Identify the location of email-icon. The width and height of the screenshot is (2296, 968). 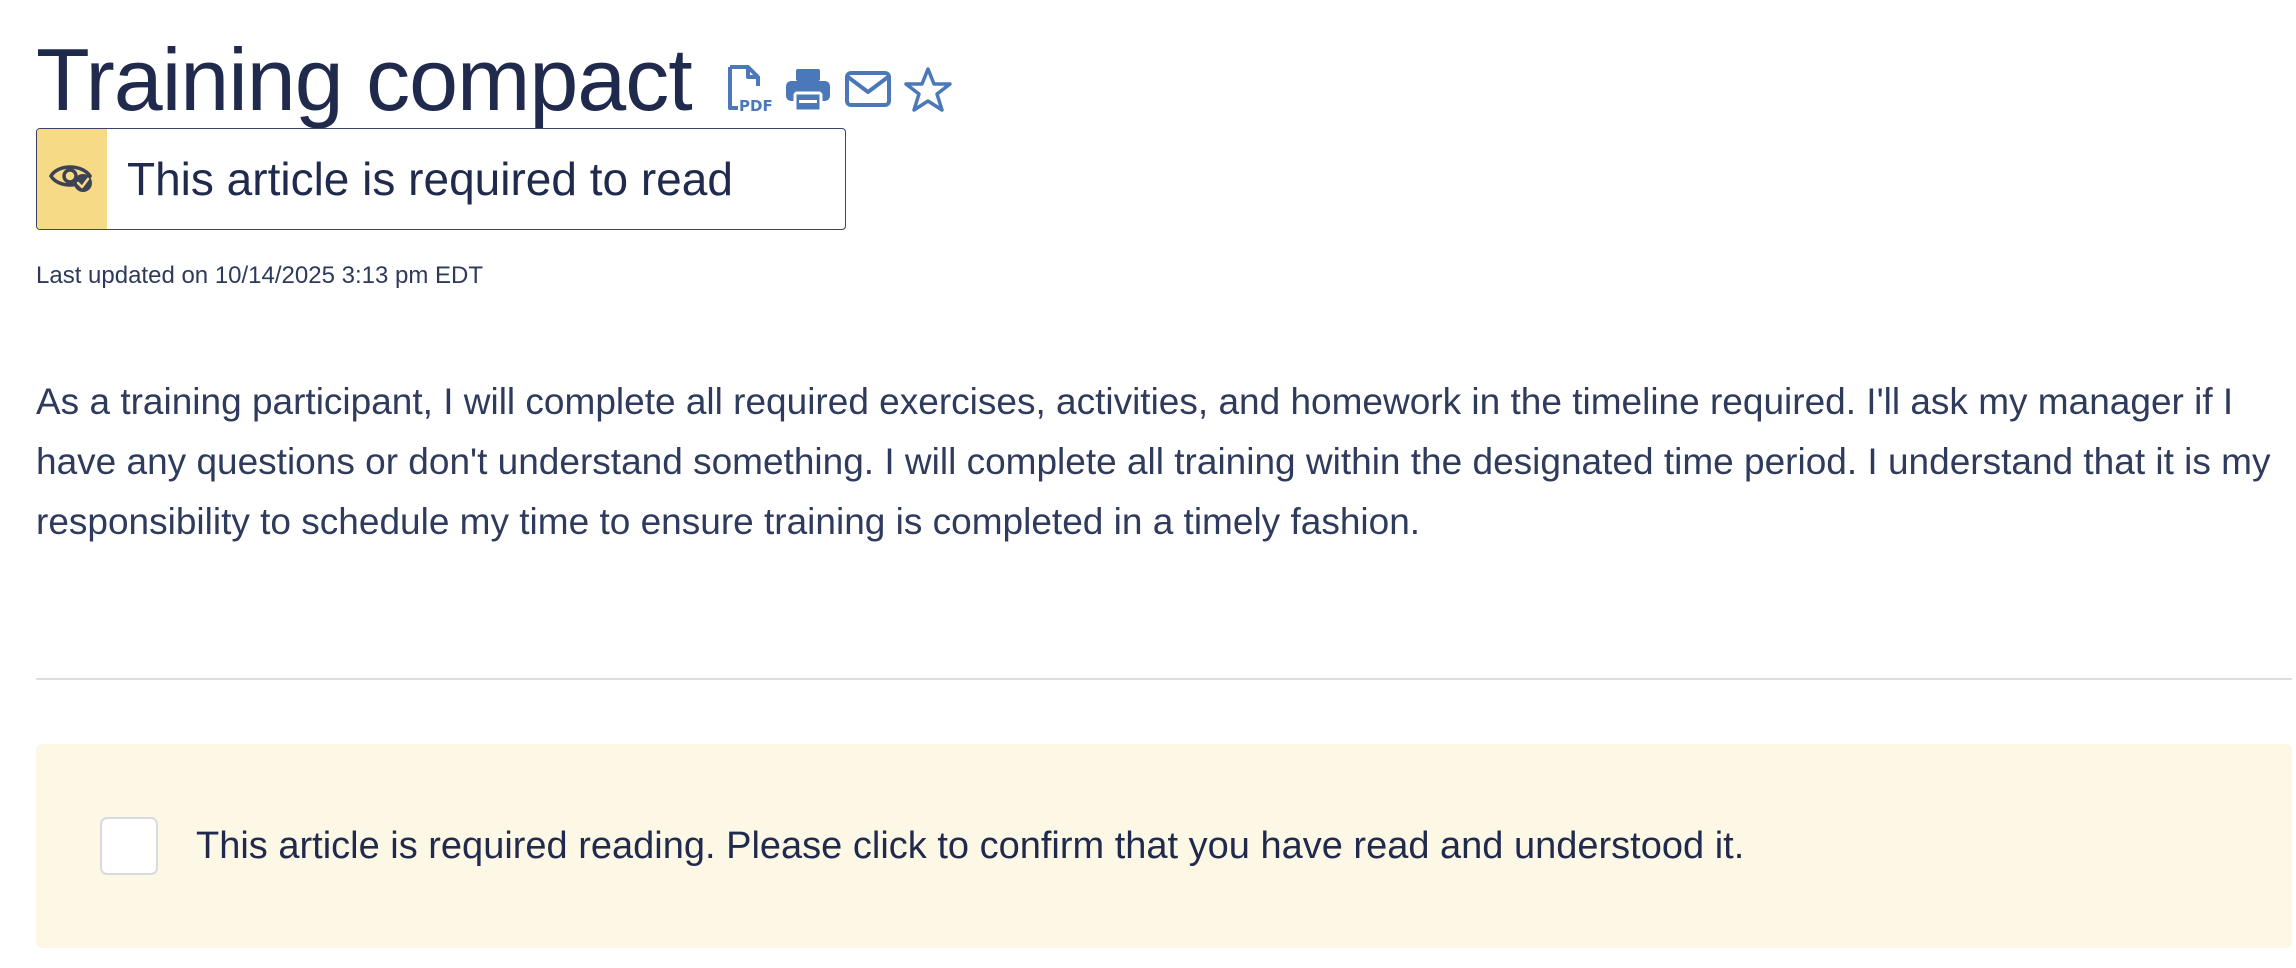
(868, 90).